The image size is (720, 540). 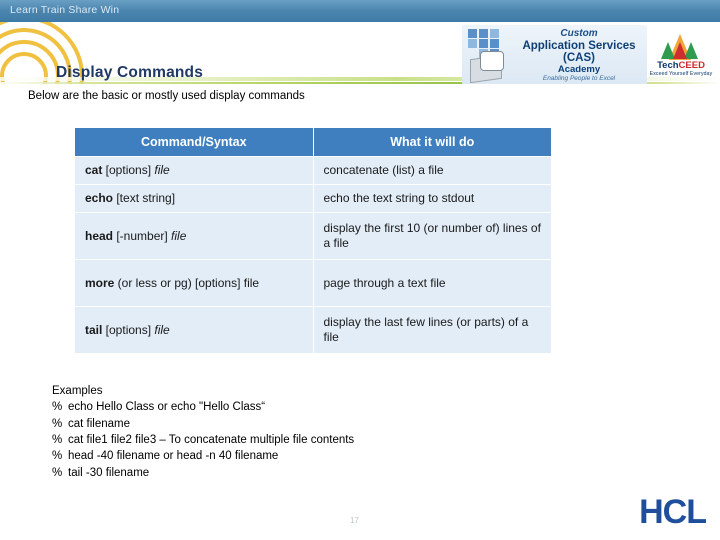 What do you see at coordinates (432, 283) in the screenshot?
I see `cell-description: page through a text file` at bounding box center [432, 283].